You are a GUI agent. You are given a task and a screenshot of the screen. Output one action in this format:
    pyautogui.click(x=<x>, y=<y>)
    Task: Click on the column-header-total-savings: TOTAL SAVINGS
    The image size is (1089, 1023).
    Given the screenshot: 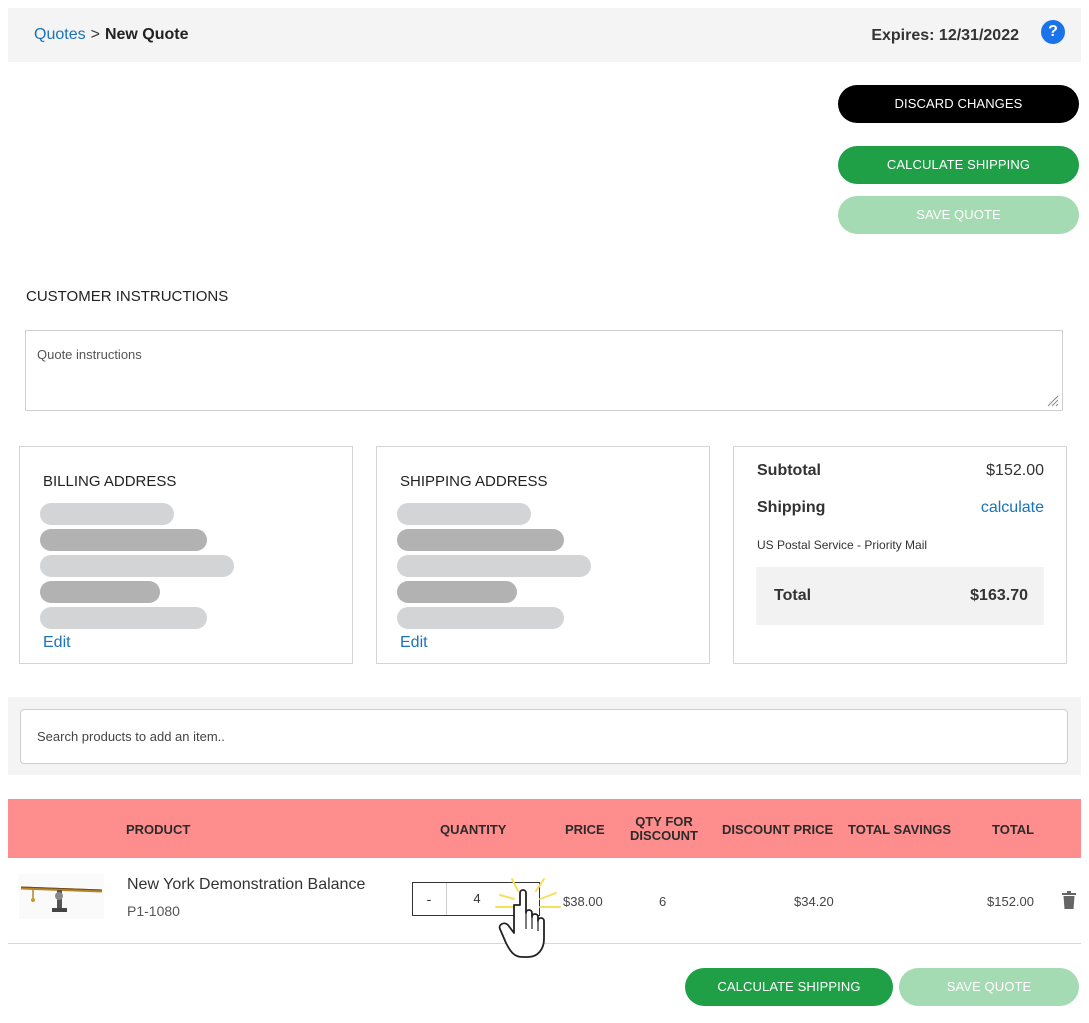 What is the action you would take?
    pyautogui.click(x=900, y=829)
    